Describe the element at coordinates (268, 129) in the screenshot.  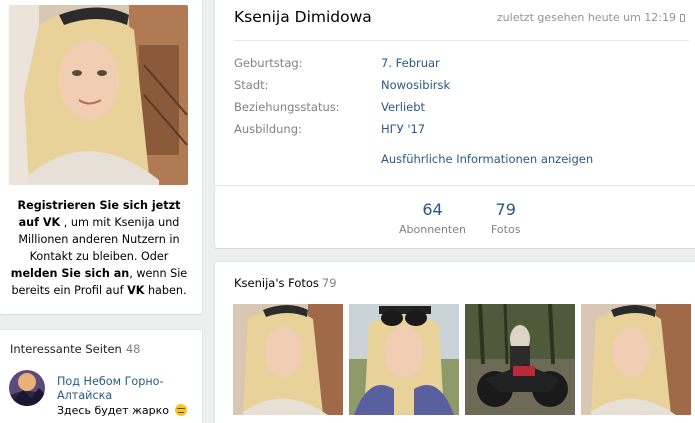
I see `info-label: Ausbildung:` at that location.